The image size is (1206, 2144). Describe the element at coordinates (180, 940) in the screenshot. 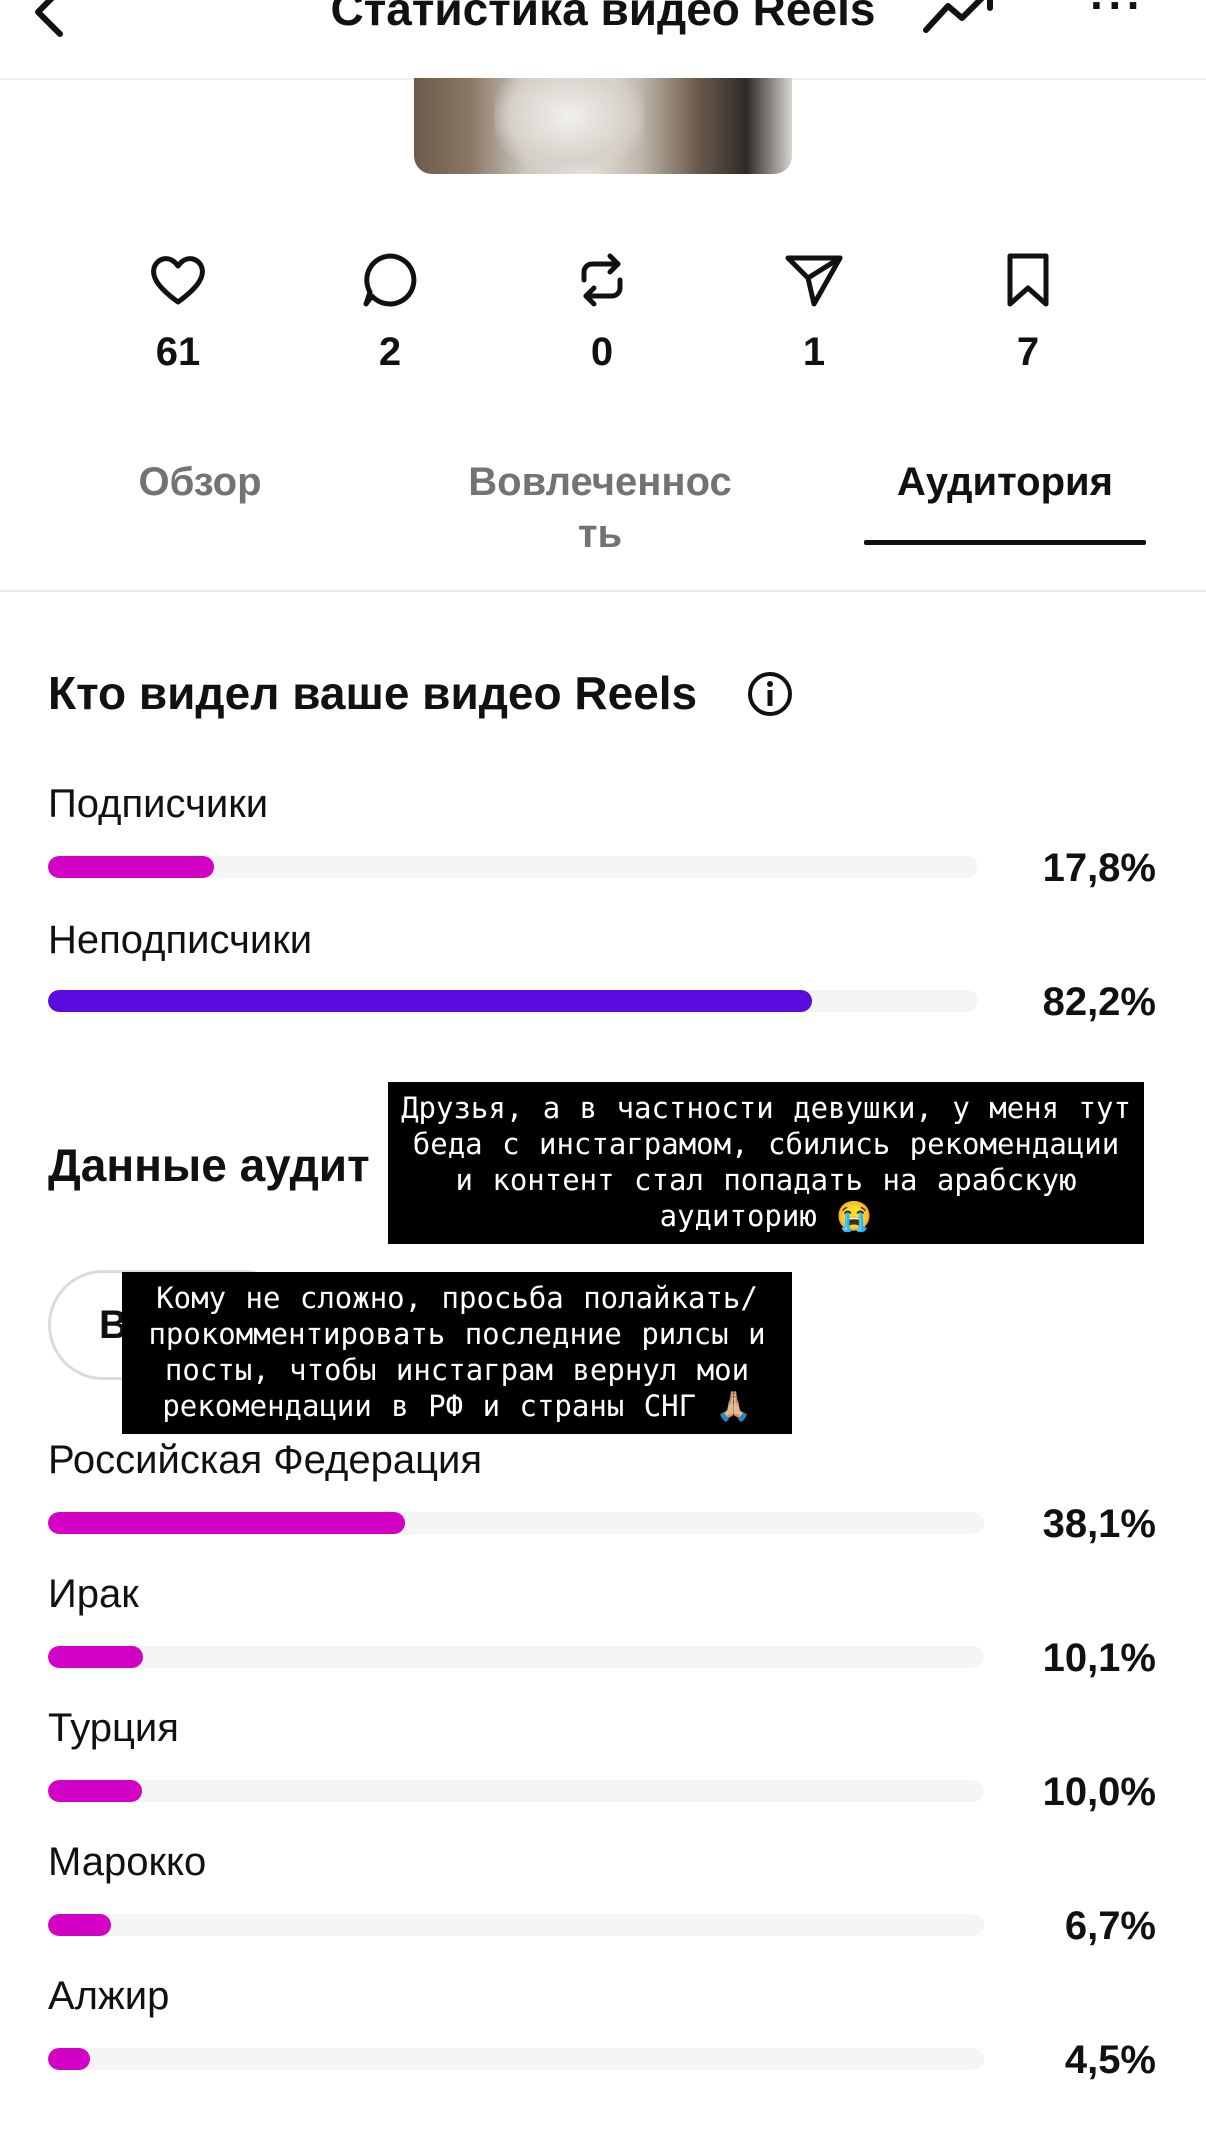

I see `non-followers-label: Неподписчики` at that location.